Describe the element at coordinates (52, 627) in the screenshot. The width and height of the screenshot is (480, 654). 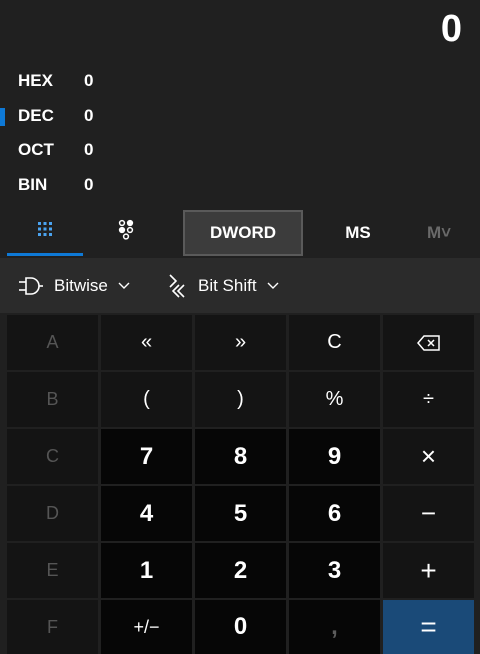
I see `hex-f-button: F` at that location.